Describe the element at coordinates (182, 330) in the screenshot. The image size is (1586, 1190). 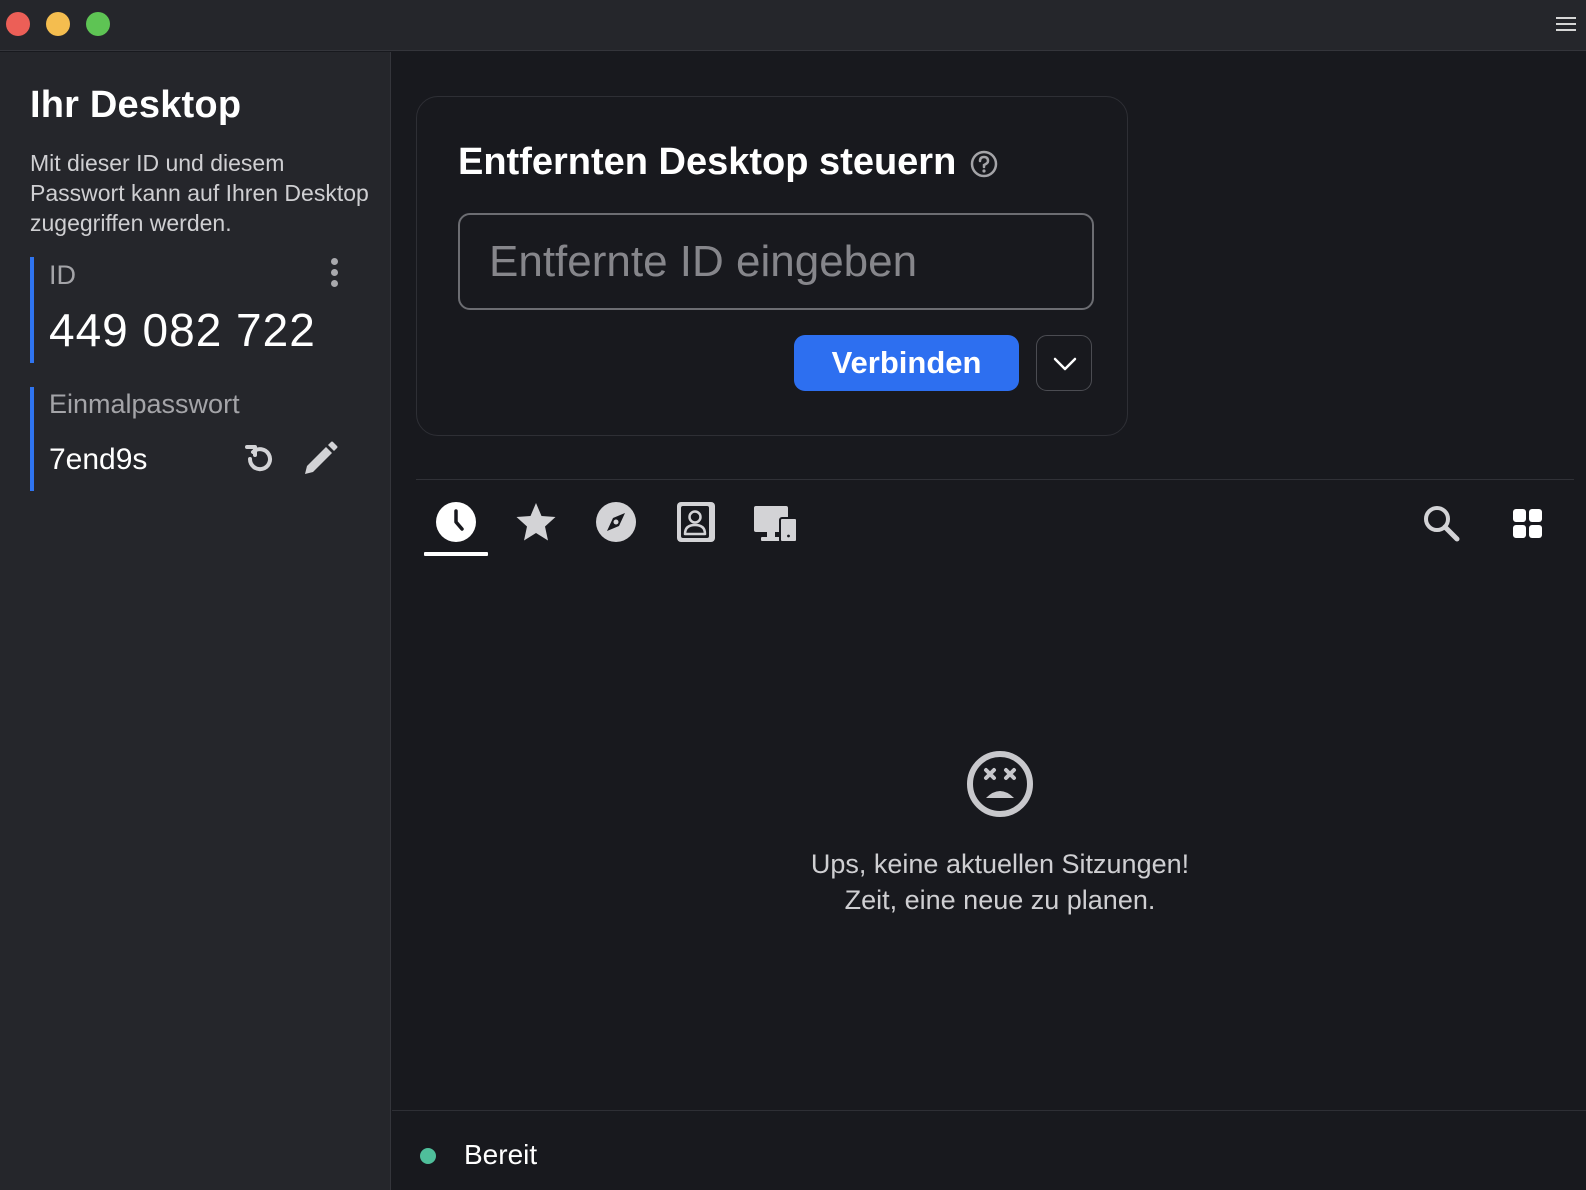
I see `id-value: 449 082 722` at that location.